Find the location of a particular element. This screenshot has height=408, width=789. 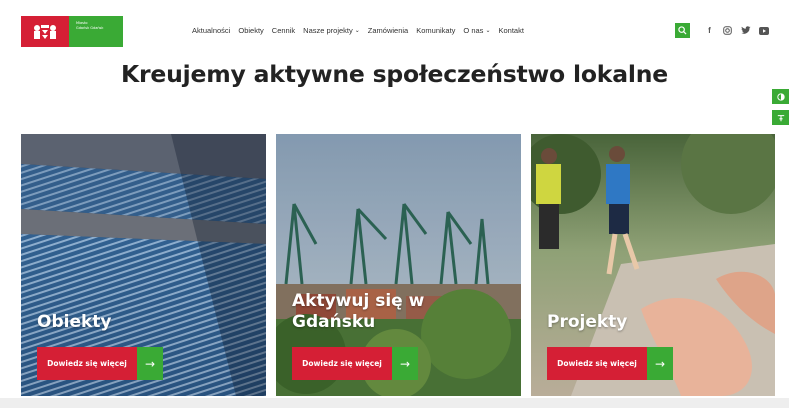

nav-item-label: Zamówienia is located at coordinates (388, 30).